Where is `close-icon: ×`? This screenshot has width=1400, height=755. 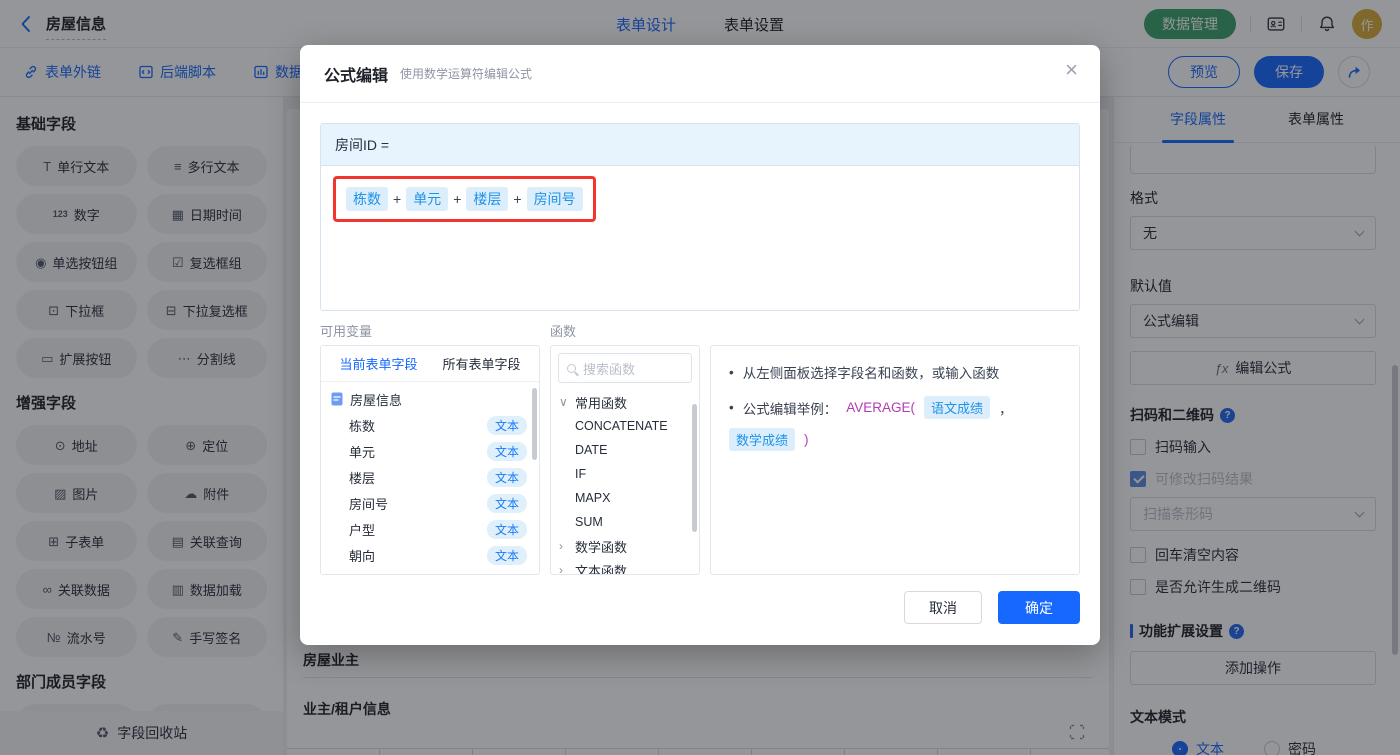 close-icon: × is located at coordinates (1071, 70).